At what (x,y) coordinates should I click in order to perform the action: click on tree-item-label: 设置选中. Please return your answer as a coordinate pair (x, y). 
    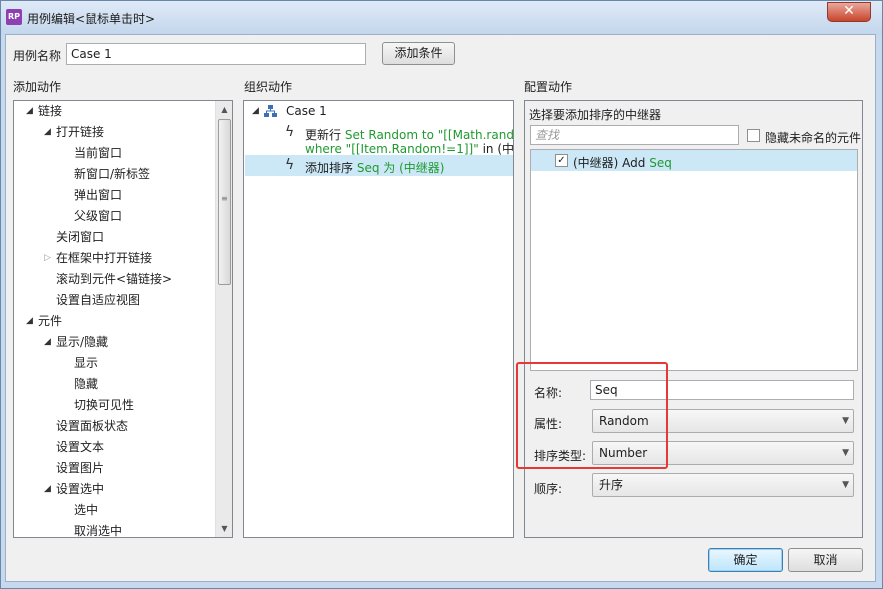
    Looking at the image, I should click on (80, 489).